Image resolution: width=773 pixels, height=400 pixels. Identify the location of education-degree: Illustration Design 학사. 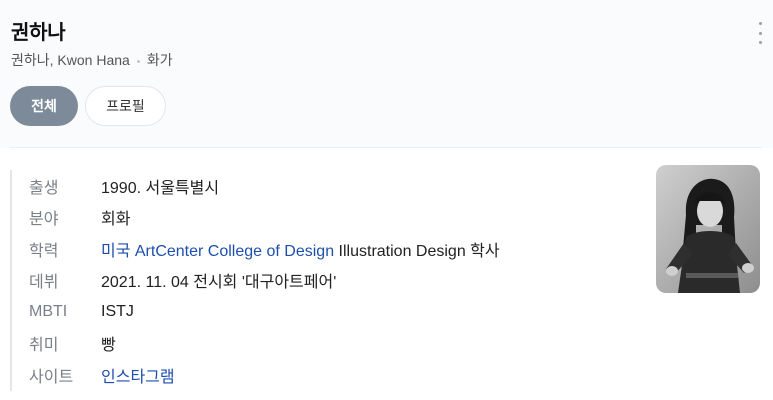
(417, 251).